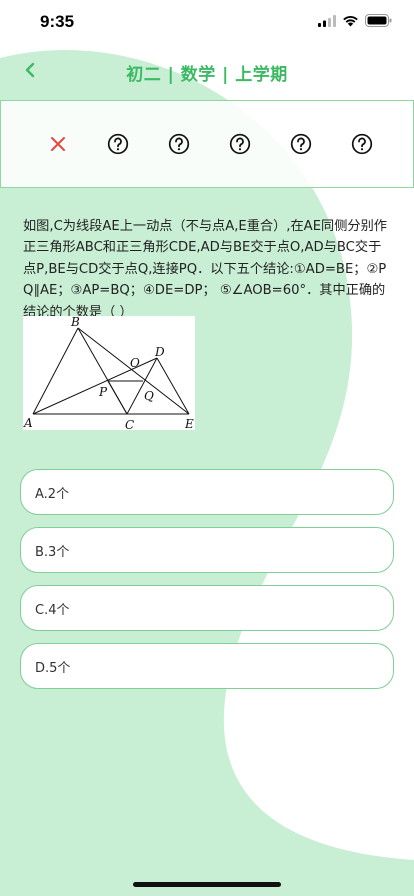 This screenshot has width=414, height=896. I want to click on signal-icon, so click(327, 20).